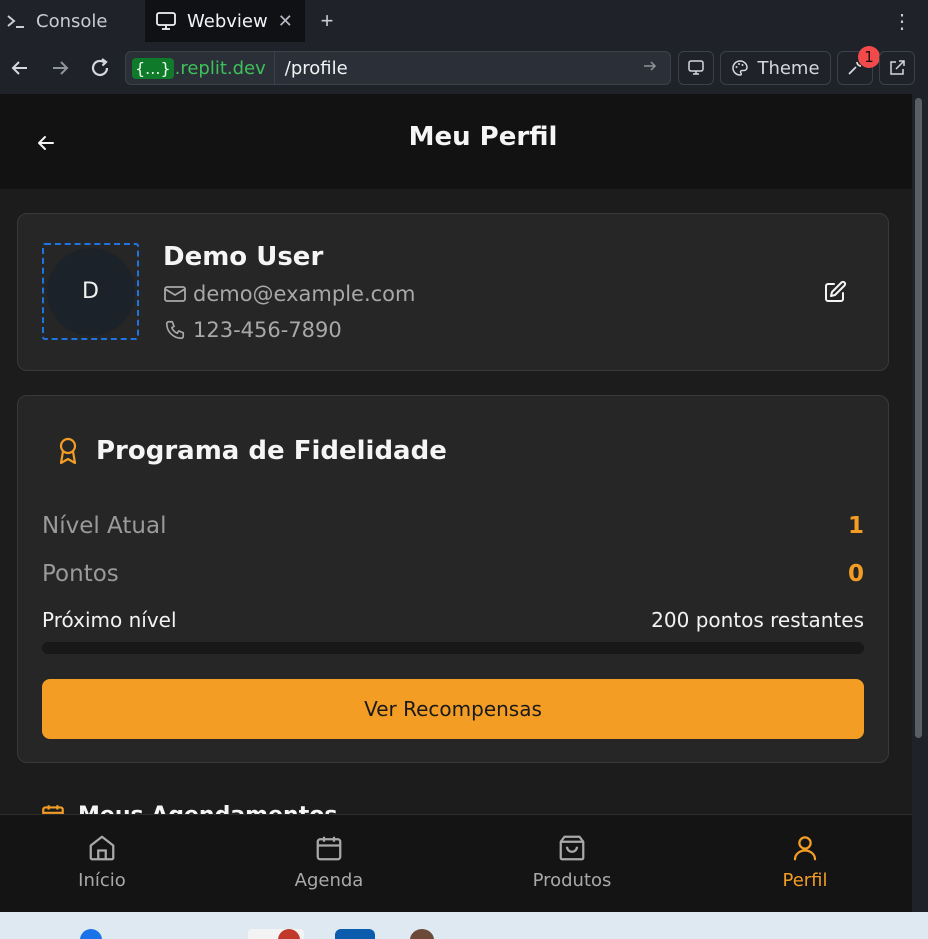 The image size is (928, 939). Describe the element at coordinates (453, 648) in the screenshot. I see `level-progress-bar` at that location.